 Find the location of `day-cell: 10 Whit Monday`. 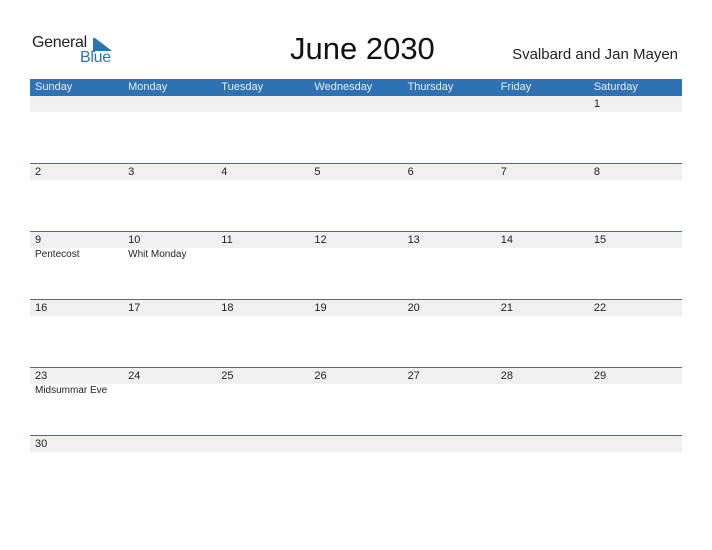

day-cell: 10 Whit Monday is located at coordinates (169, 247).